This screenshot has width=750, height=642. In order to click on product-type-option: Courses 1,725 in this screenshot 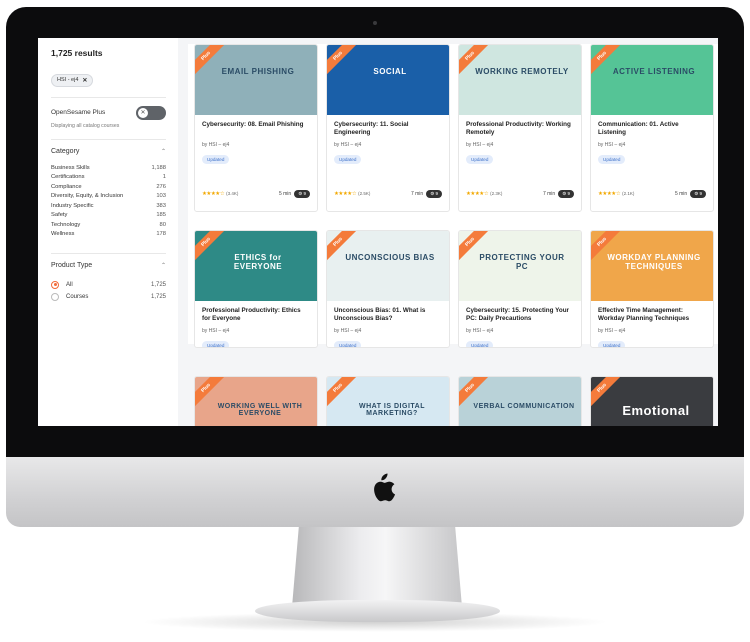, I will do `click(108, 297)`.